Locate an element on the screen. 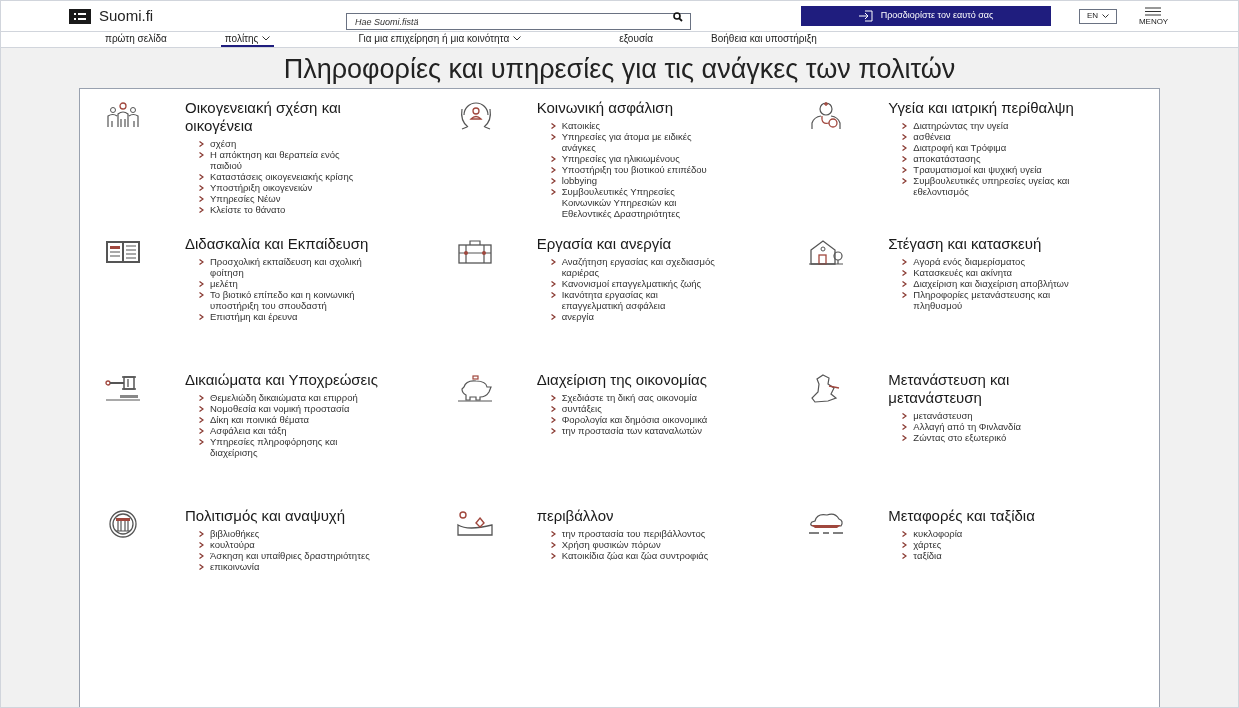 The image size is (1239, 708). category-title: Μετανάστευση και μετανάστευση is located at coordinates (991, 389).